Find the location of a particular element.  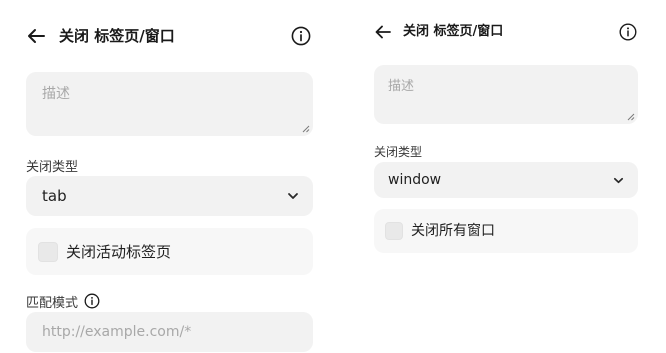

close-type-value: tab is located at coordinates (54, 196).